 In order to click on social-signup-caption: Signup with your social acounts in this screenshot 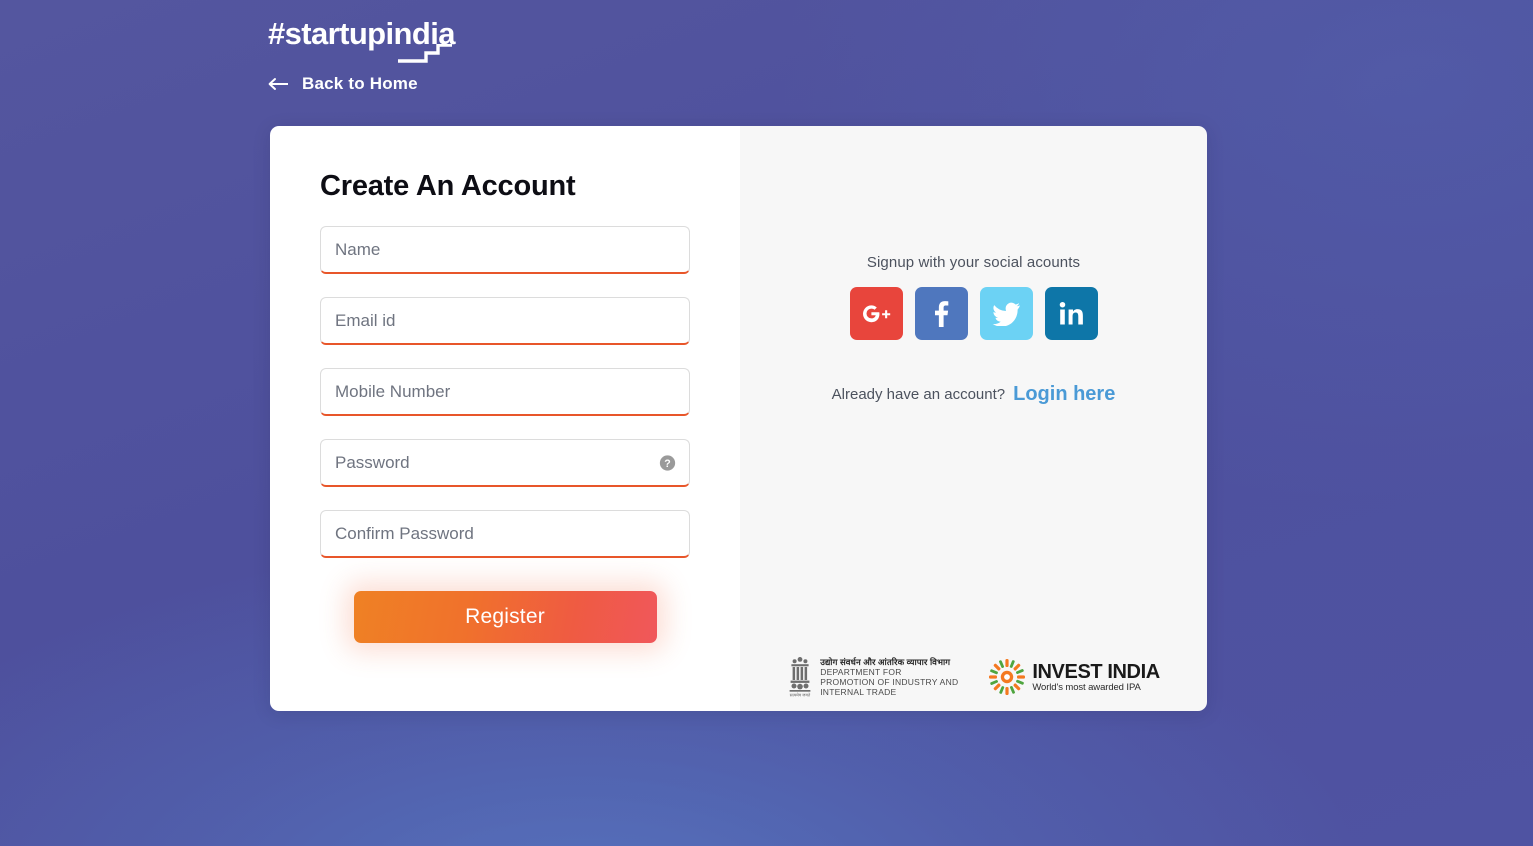, I will do `click(973, 262)`.